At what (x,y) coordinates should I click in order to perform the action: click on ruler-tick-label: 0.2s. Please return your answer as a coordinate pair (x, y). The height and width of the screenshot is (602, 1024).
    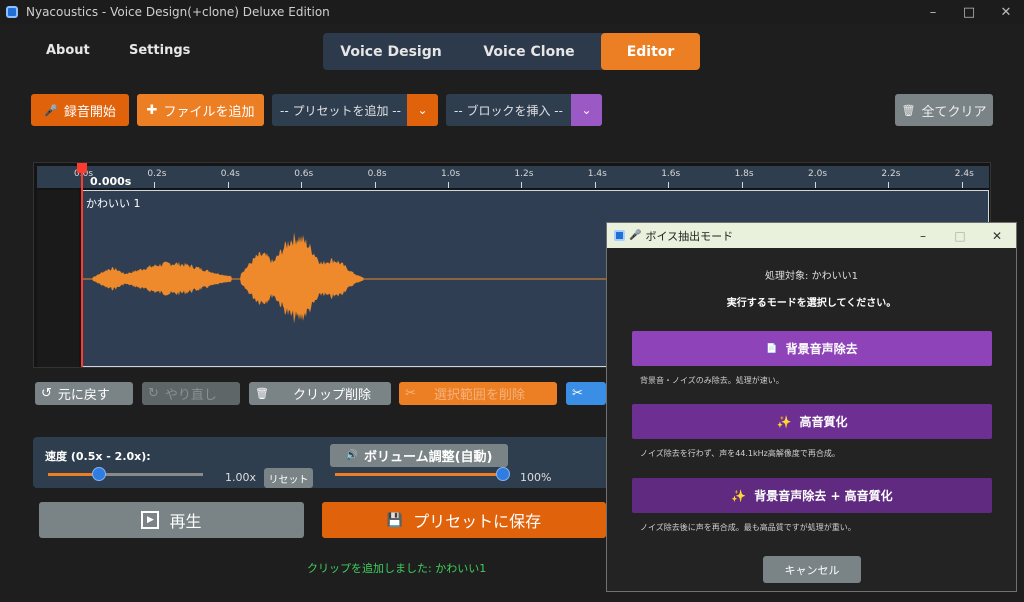
    Looking at the image, I should click on (157, 174).